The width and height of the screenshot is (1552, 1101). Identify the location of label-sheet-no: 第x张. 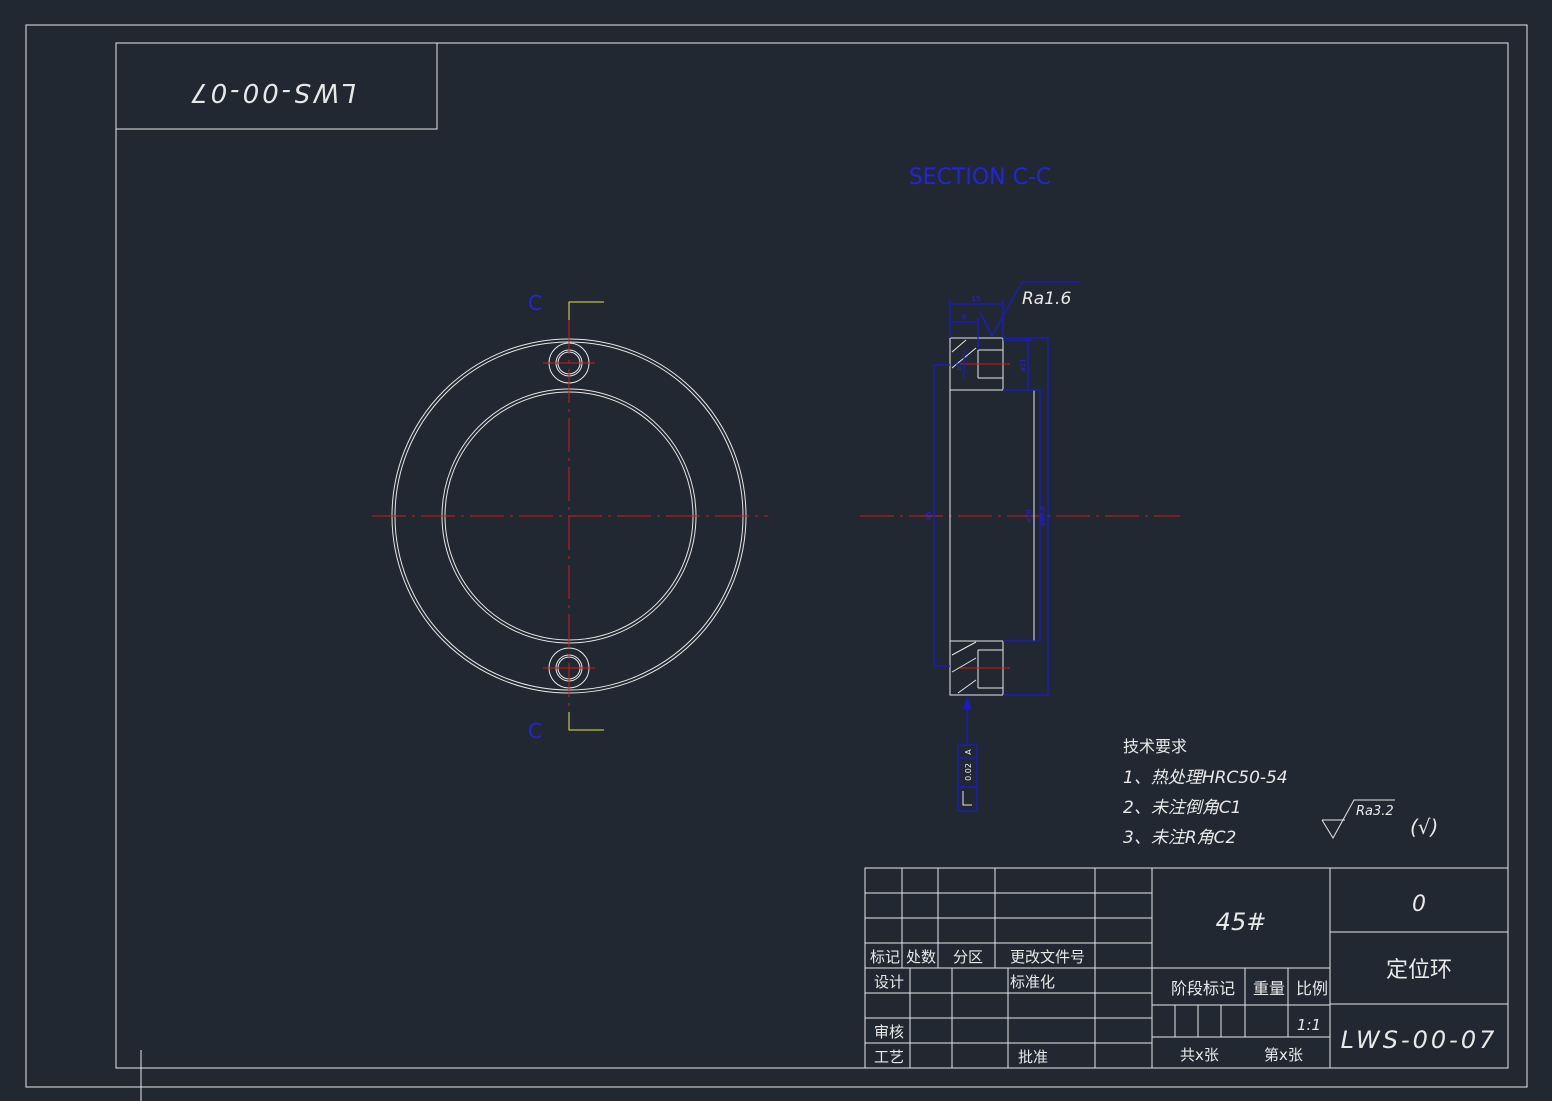
(1283, 1055).